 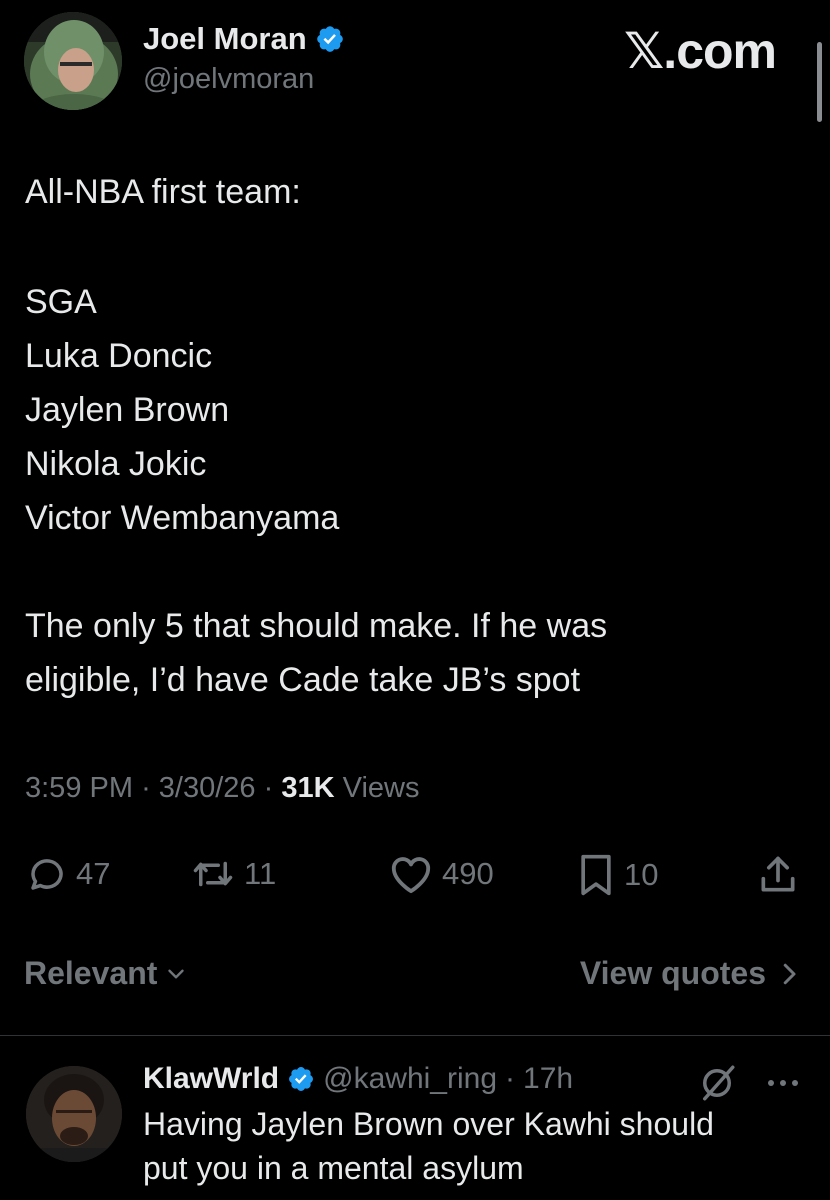 I want to click on like-button: 490, so click(x=441, y=874).